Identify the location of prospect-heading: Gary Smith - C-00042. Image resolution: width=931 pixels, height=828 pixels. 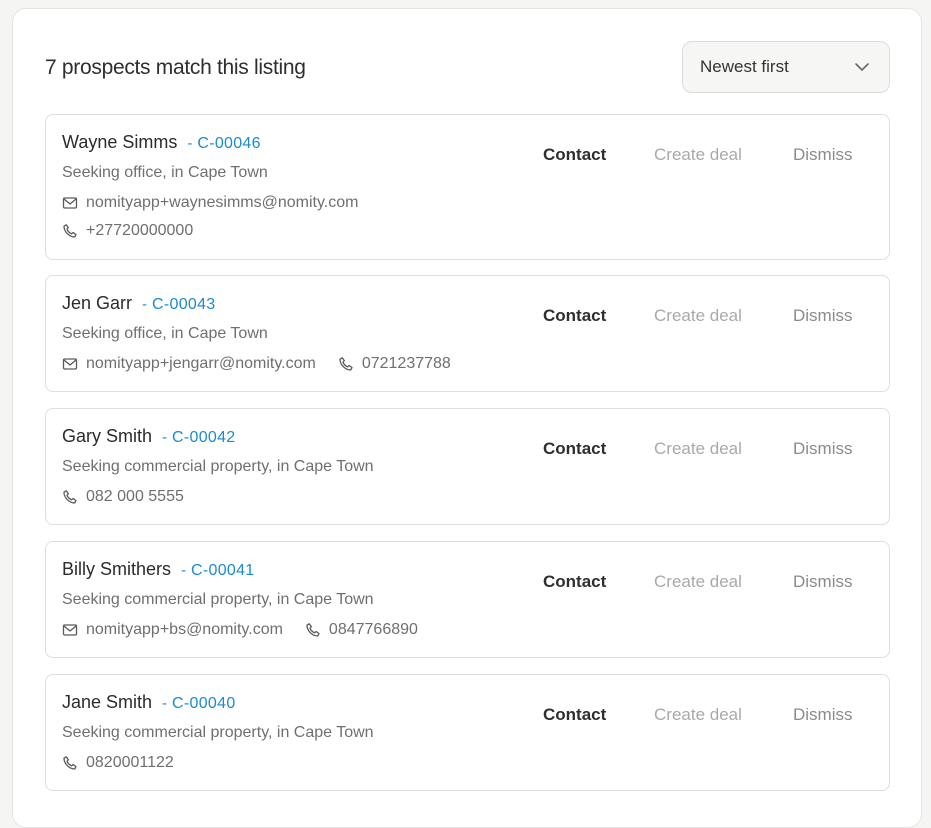
(149, 436).